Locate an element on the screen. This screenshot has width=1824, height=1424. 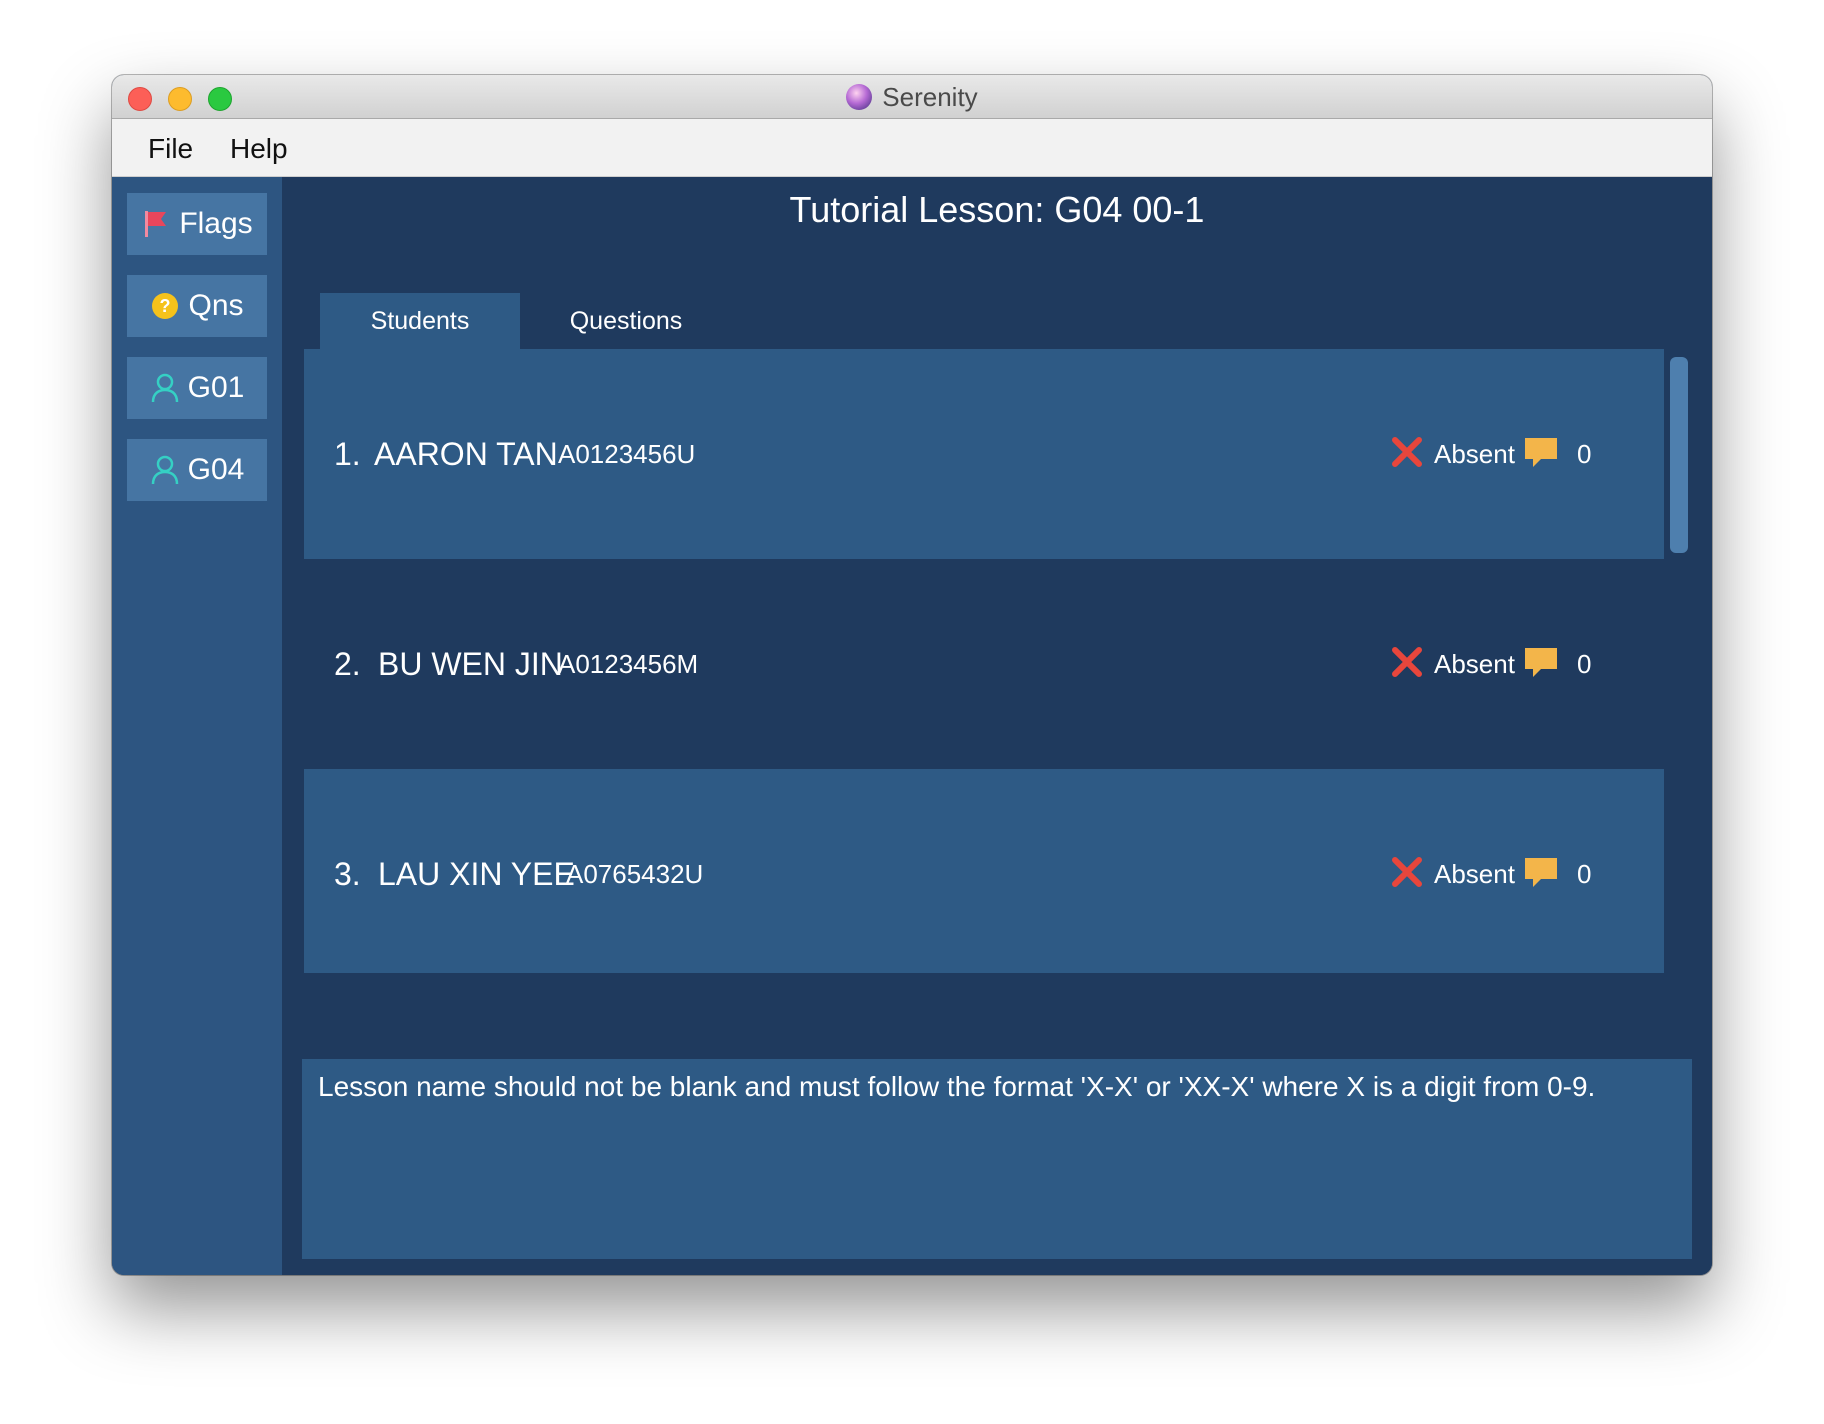
title-bar: Serenity is located at coordinates (912, 97).